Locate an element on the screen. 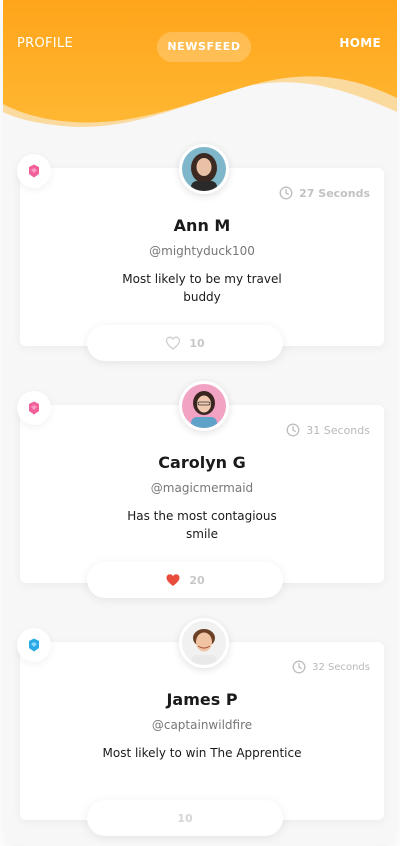  post-timestamp: 27 Seconds is located at coordinates (324, 193).